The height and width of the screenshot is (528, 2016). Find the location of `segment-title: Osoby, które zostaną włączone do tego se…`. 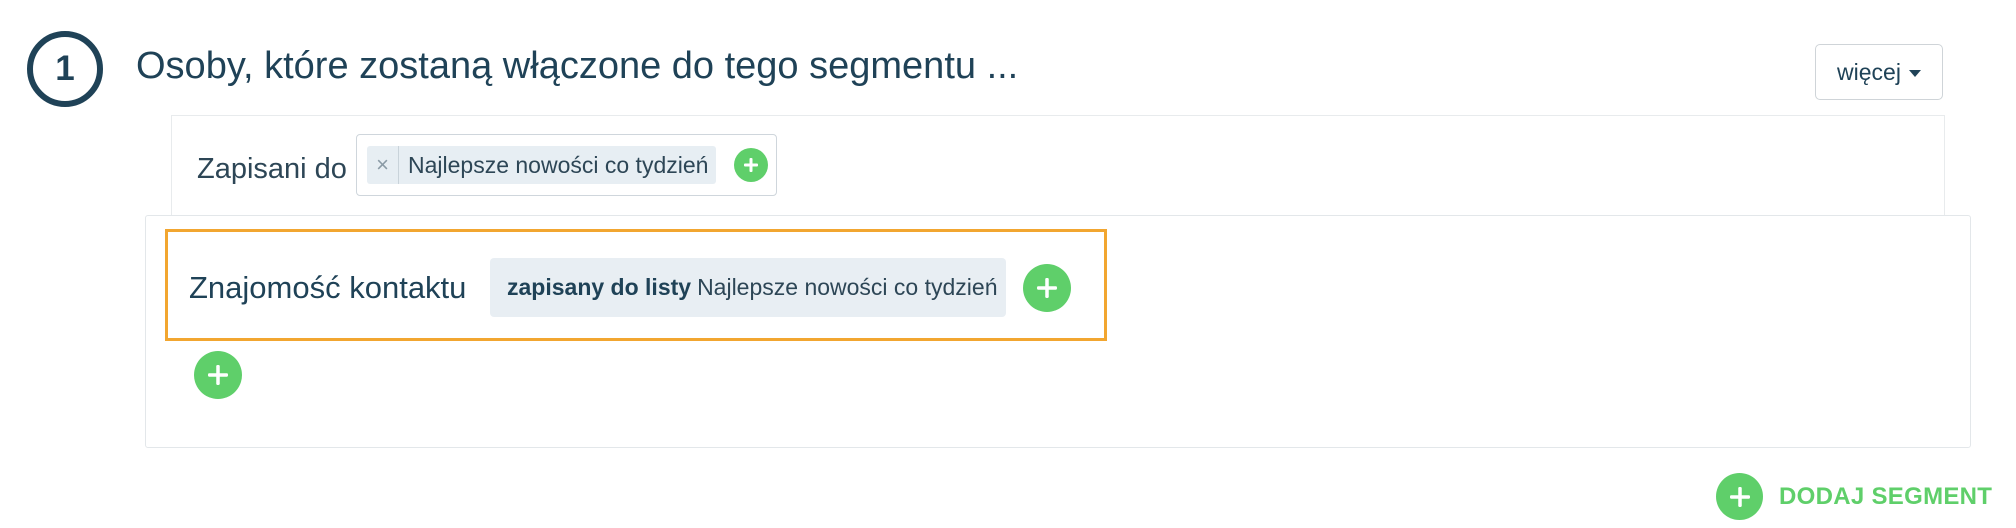

segment-title: Osoby, które zostaną włączone do tego se… is located at coordinates (577, 66).